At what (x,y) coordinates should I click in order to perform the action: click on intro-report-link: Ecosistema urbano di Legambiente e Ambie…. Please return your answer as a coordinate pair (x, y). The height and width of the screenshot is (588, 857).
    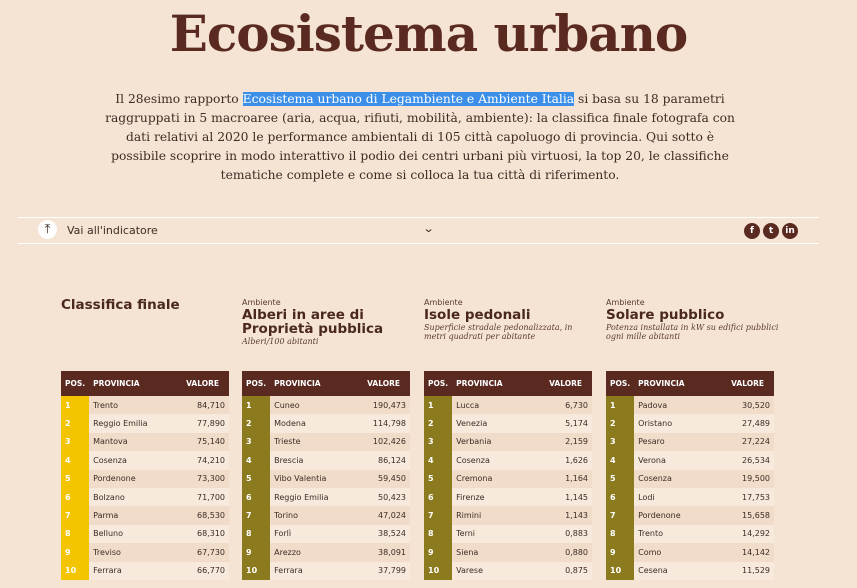
    Looking at the image, I should click on (408, 99).